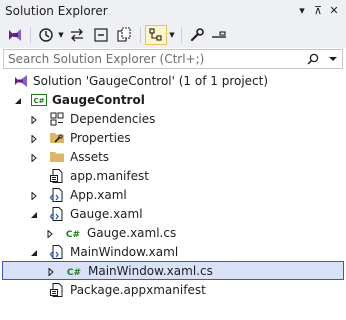  I want to click on tree-item-label: Gauge.xaml.cs, so click(132, 233).